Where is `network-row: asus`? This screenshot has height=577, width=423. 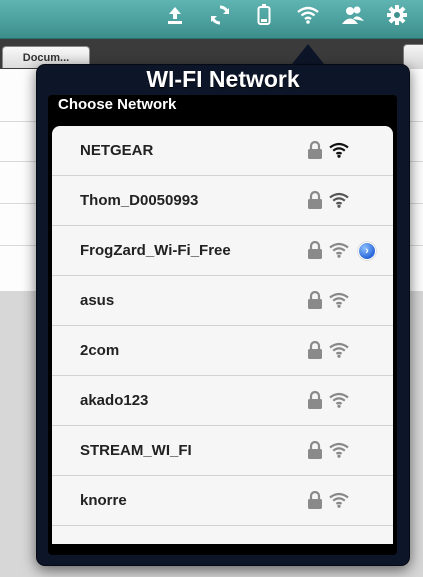 network-row: asus is located at coordinates (222, 301).